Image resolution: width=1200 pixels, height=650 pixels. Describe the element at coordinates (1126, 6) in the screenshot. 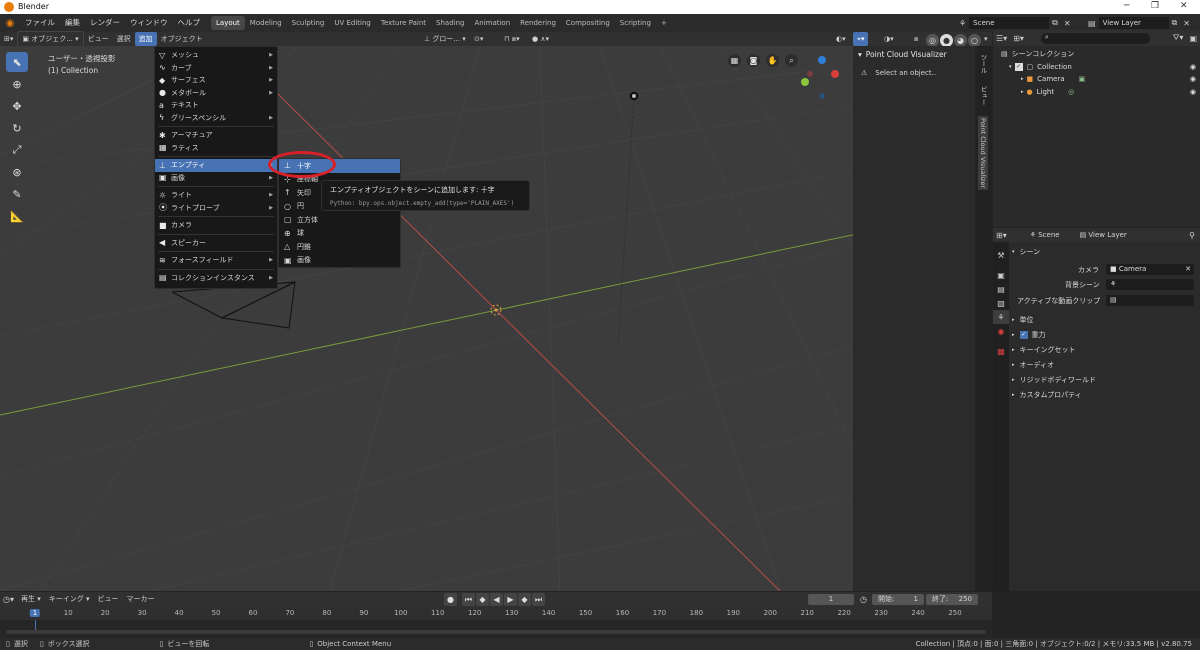

I see `minimize-icon: ─` at that location.